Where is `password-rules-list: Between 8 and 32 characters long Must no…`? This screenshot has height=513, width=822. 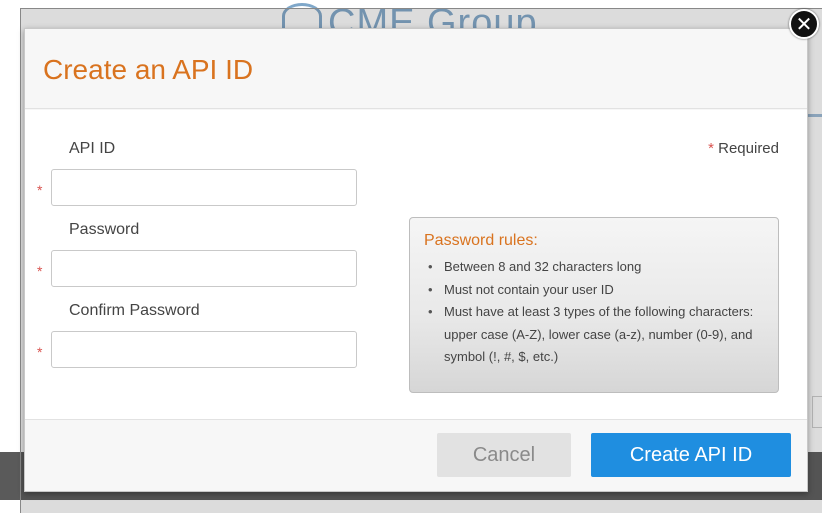
password-rules-list: Between 8 and 32 characters long Must no… is located at coordinates (594, 312).